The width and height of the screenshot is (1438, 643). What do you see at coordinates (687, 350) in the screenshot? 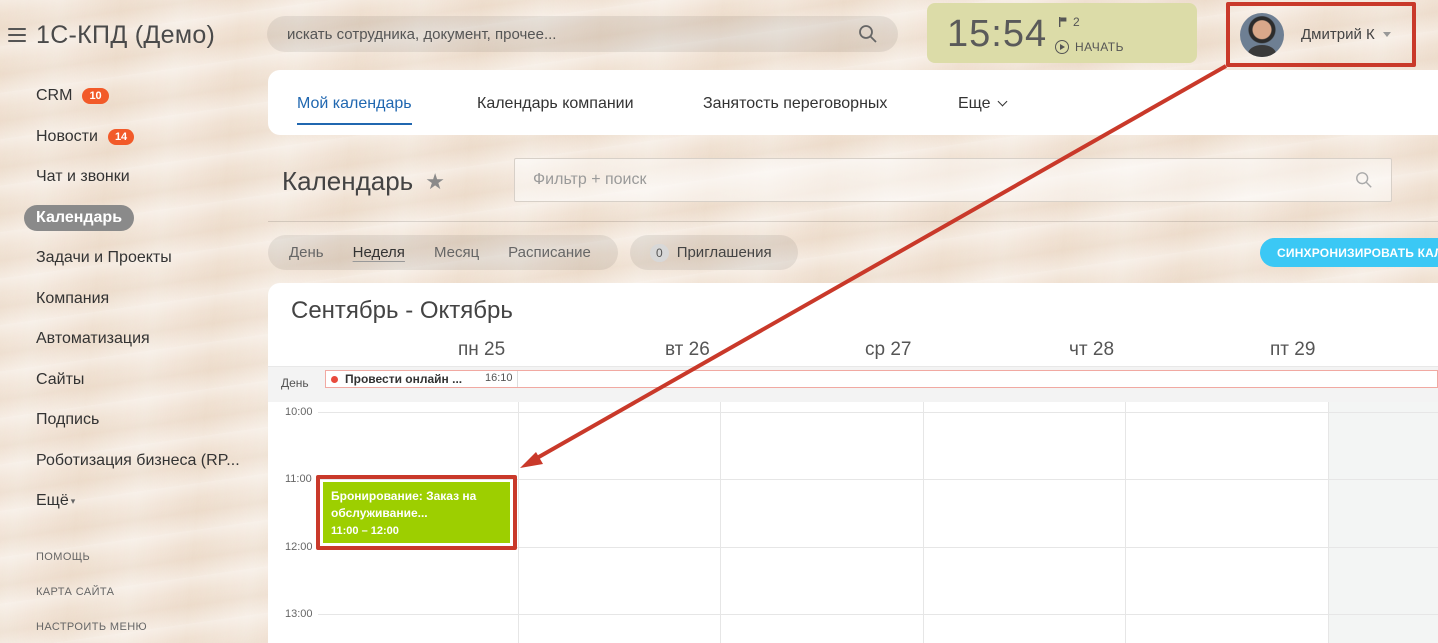
I see `day-header-tue: вт 26` at bounding box center [687, 350].